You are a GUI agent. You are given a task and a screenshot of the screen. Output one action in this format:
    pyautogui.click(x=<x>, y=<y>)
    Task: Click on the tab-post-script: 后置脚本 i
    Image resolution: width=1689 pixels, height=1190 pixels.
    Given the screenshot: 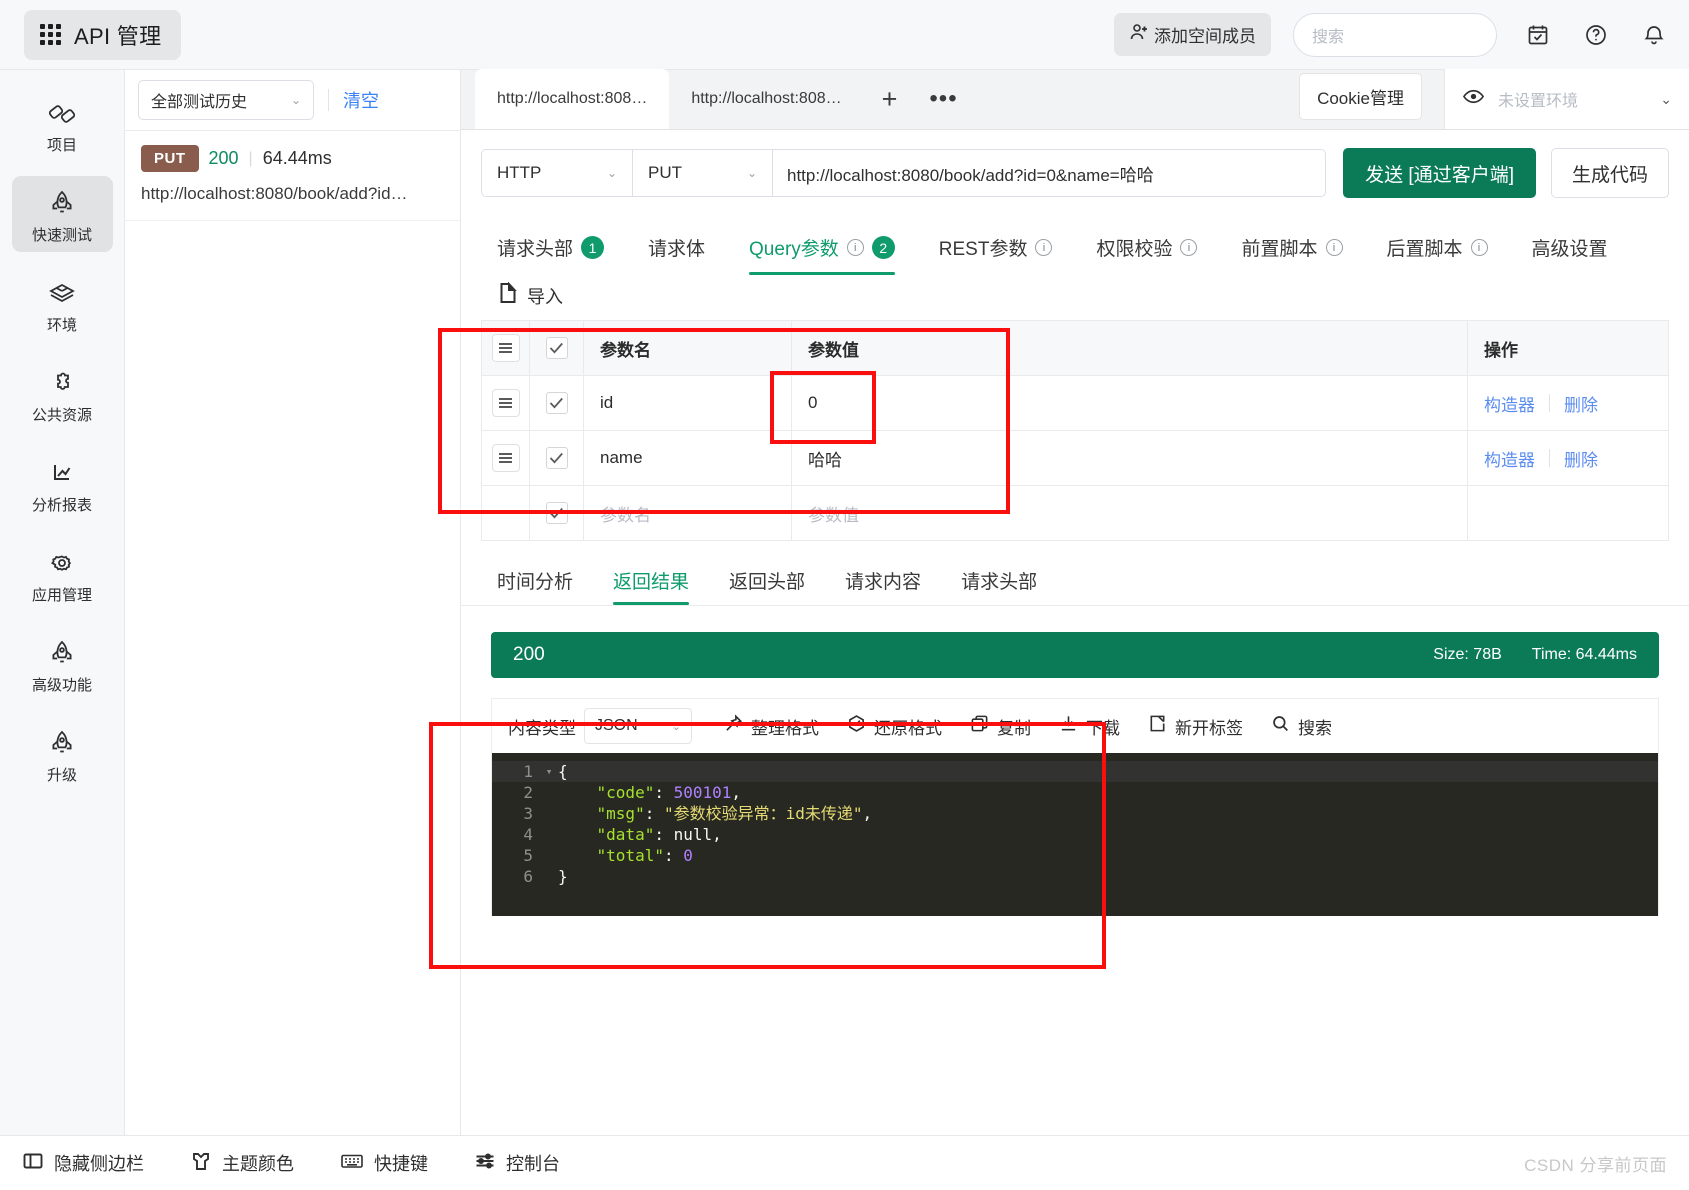 What is the action you would take?
    pyautogui.click(x=1437, y=251)
    